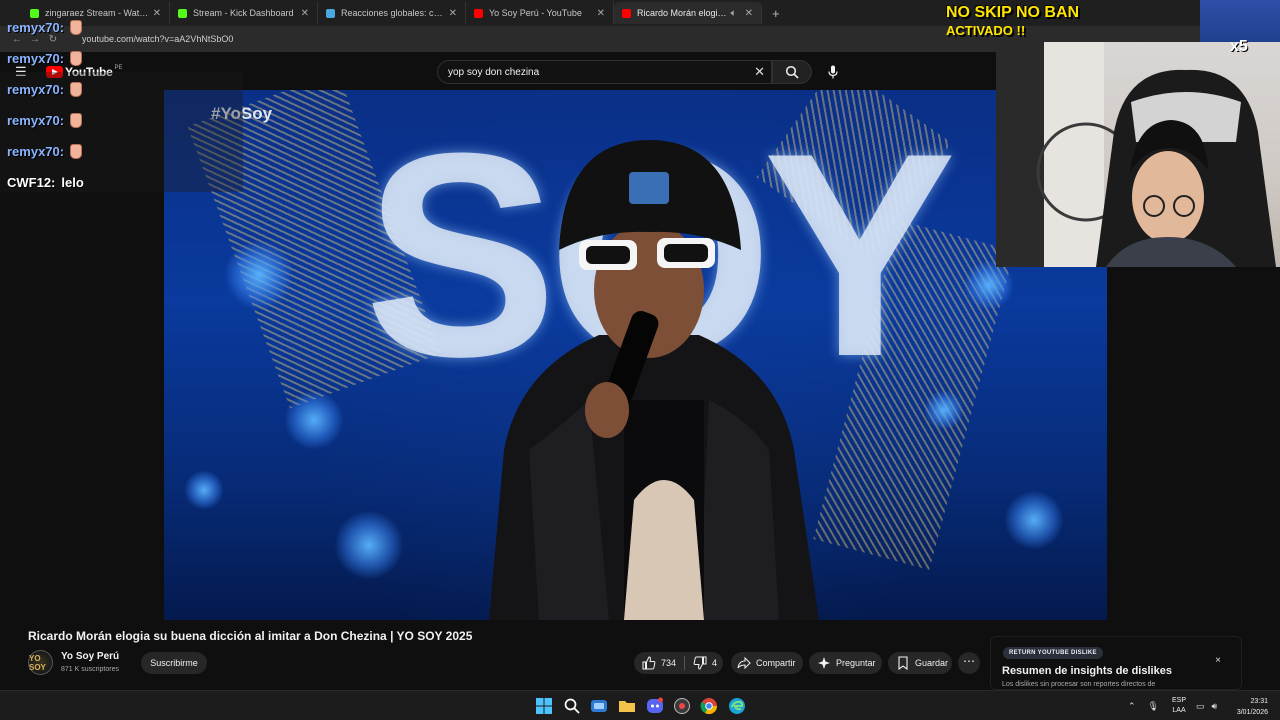  What do you see at coordinates (969, 663) in the screenshot?
I see `more-actions-button: ⋯` at bounding box center [969, 663].